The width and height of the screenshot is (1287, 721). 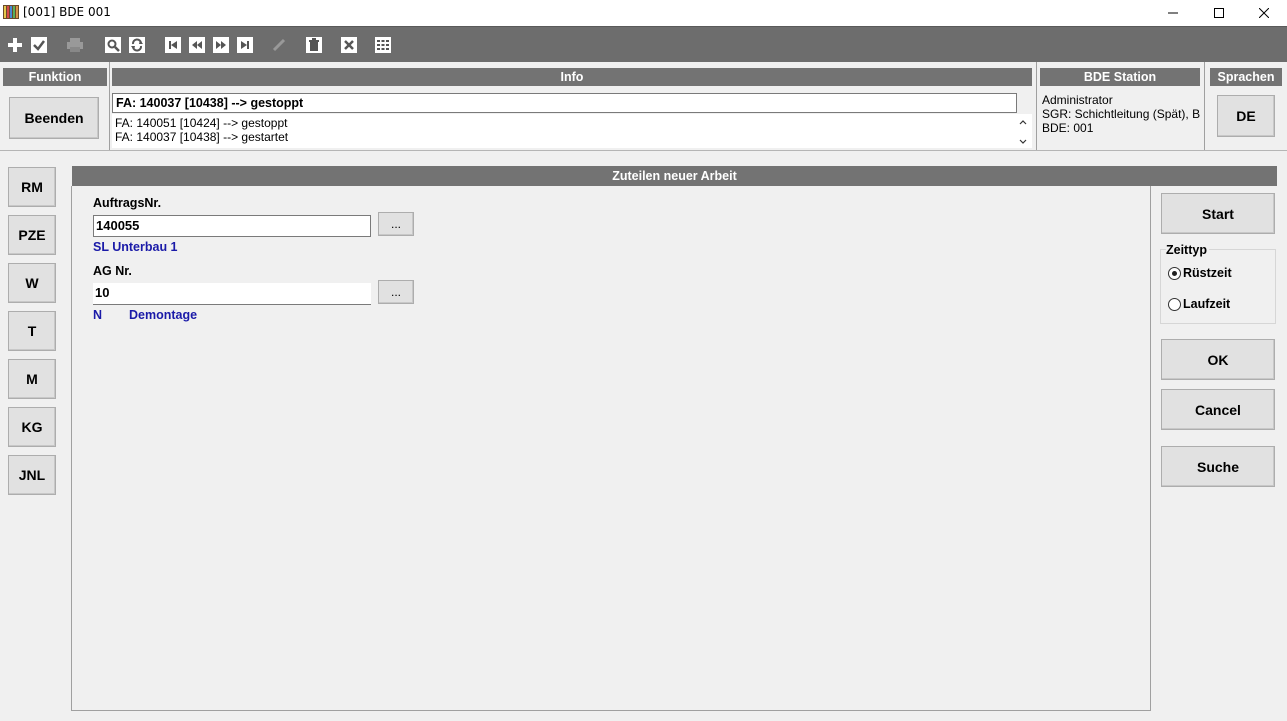 I want to click on auftrag-label: AuftragsNr., so click(x=127, y=203).